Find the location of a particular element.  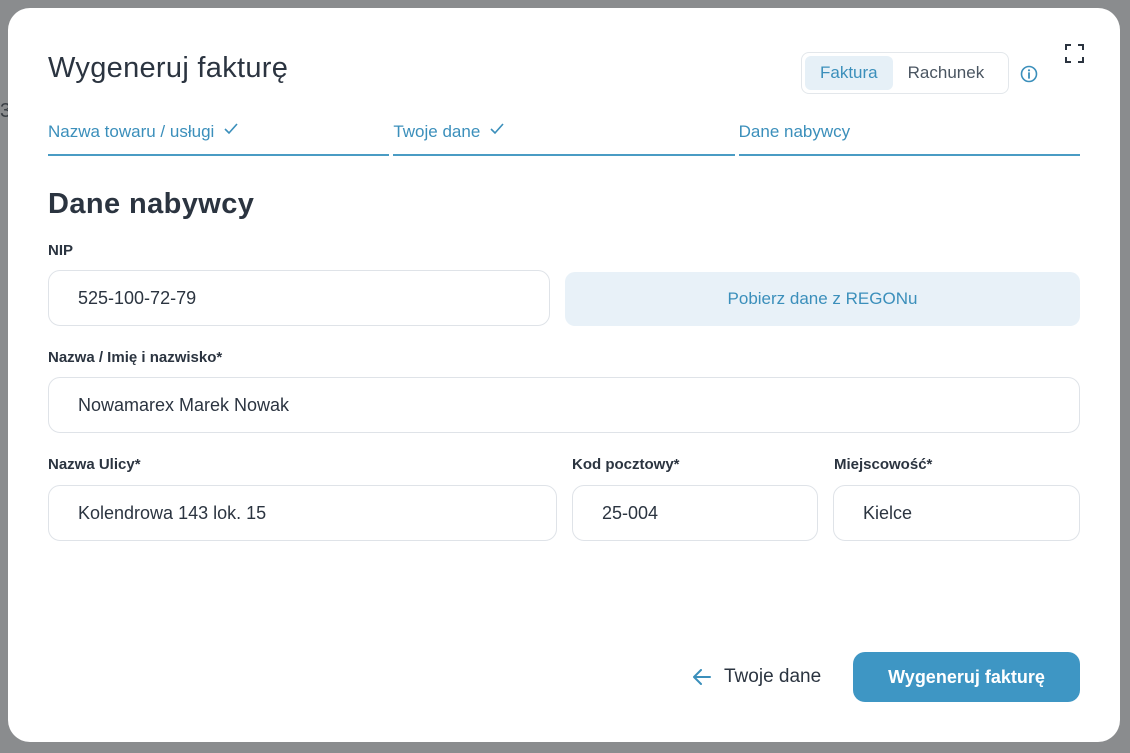

document-type-toggle: Faktura Rachunek is located at coordinates (905, 73).